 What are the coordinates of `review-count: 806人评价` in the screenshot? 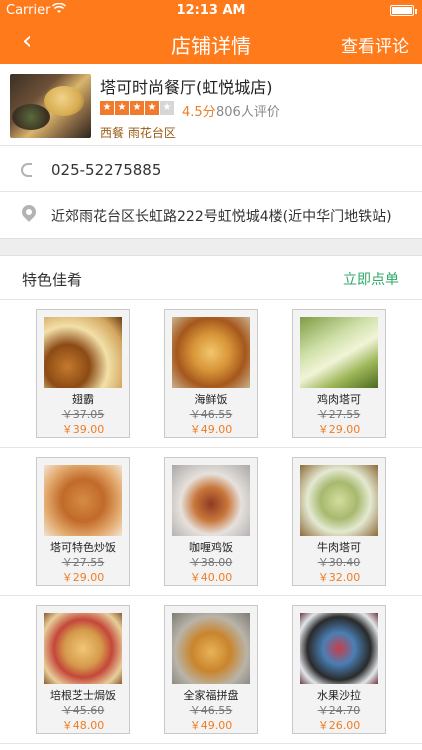 It's located at (248, 112).